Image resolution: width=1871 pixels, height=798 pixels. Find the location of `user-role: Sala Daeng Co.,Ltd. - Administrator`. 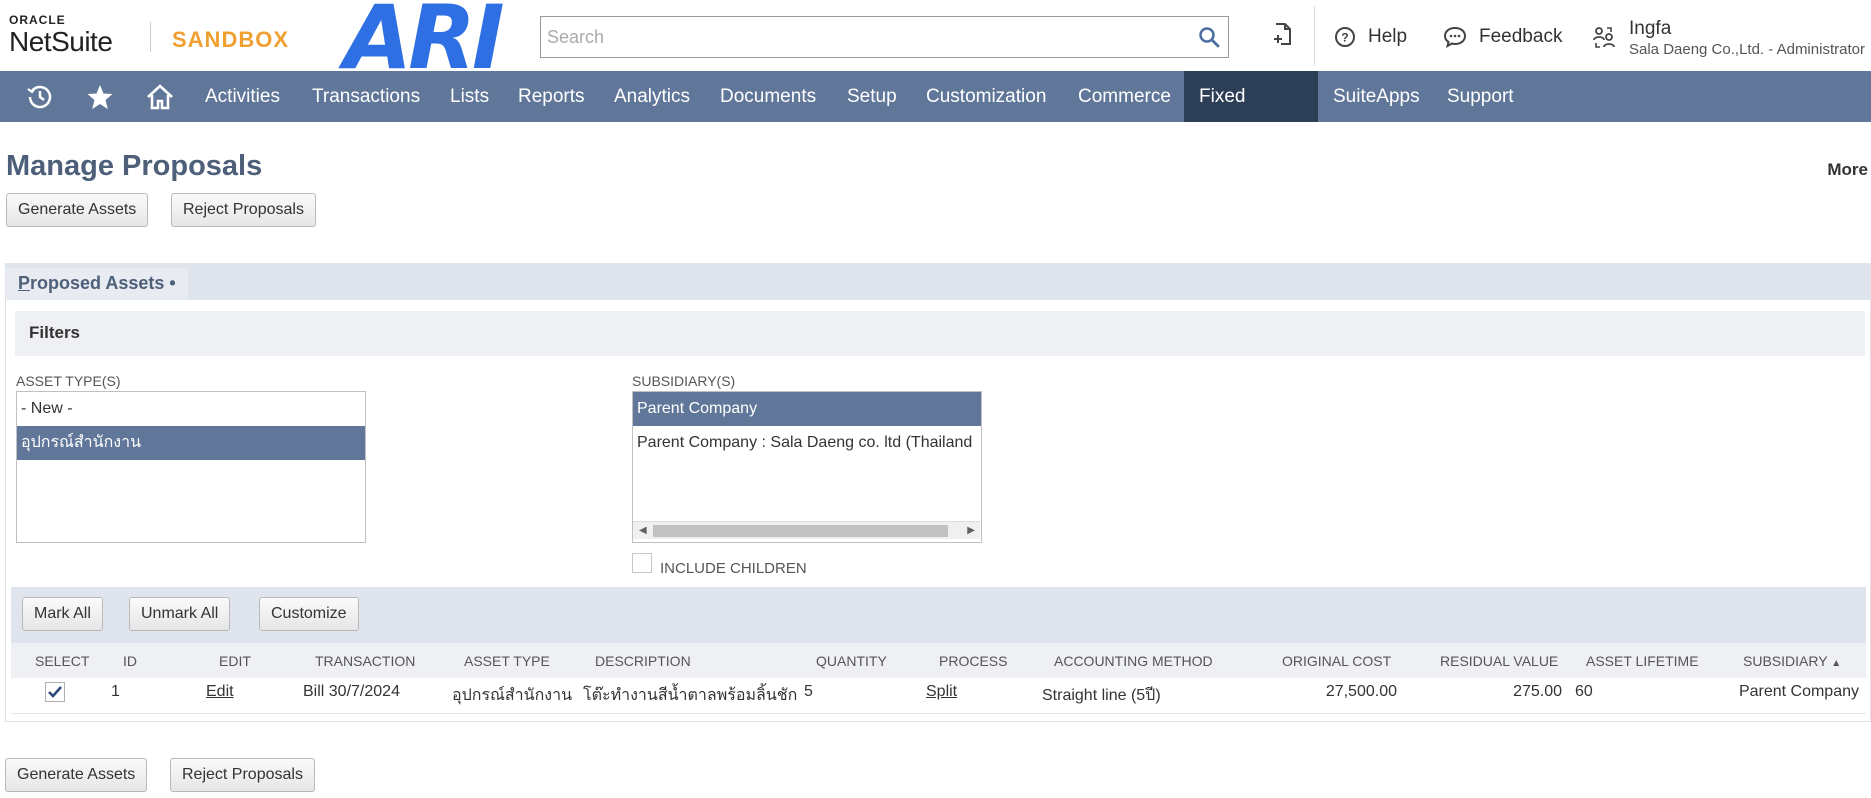

user-role: Sala Daeng Co.,Ltd. - Administrator is located at coordinates (1747, 49).